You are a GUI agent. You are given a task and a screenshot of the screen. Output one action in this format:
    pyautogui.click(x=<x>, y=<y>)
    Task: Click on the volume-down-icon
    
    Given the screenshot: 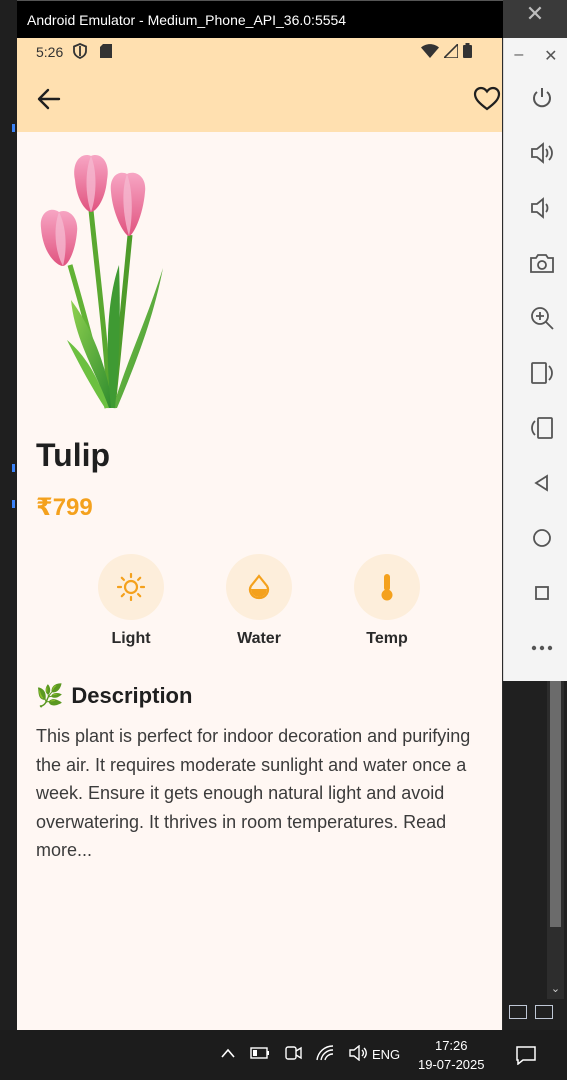 What is the action you would take?
    pyautogui.click(x=540, y=208)
    